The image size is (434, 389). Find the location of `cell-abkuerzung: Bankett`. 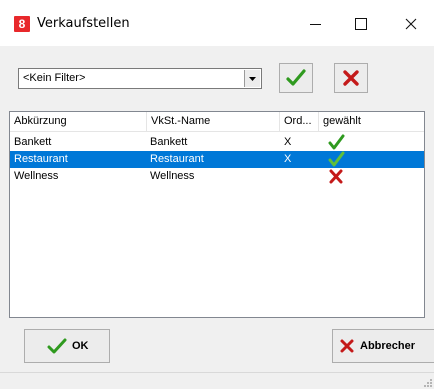

cell-abkuerzung: Bankett is located at coordinates (33, 142).